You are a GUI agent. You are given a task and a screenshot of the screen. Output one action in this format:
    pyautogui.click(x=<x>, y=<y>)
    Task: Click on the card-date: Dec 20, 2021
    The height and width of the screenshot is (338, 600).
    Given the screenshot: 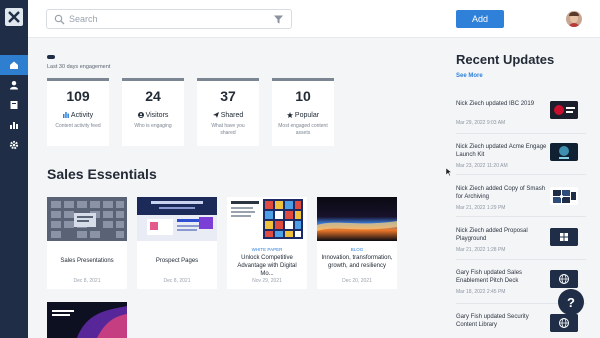 What is the action you would take?
    pyautogui.click(x=357, y=281)
    